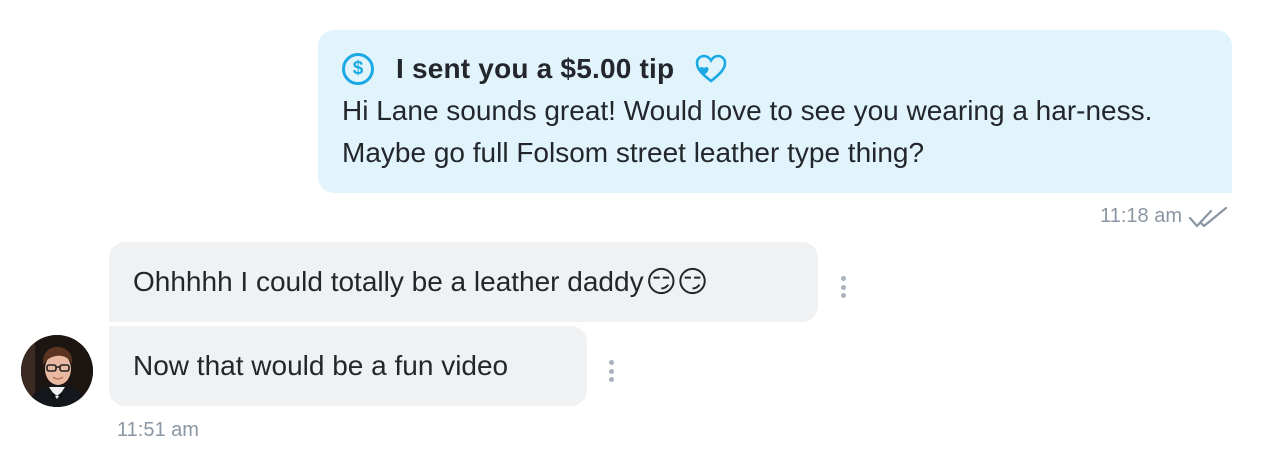 The width and height of the screenshot is (1270, 462). What do you see at coordinates (158, 430) in the screenshot?
I see `received-timestamp: 11:51 am` at bounding box center [158, 430].